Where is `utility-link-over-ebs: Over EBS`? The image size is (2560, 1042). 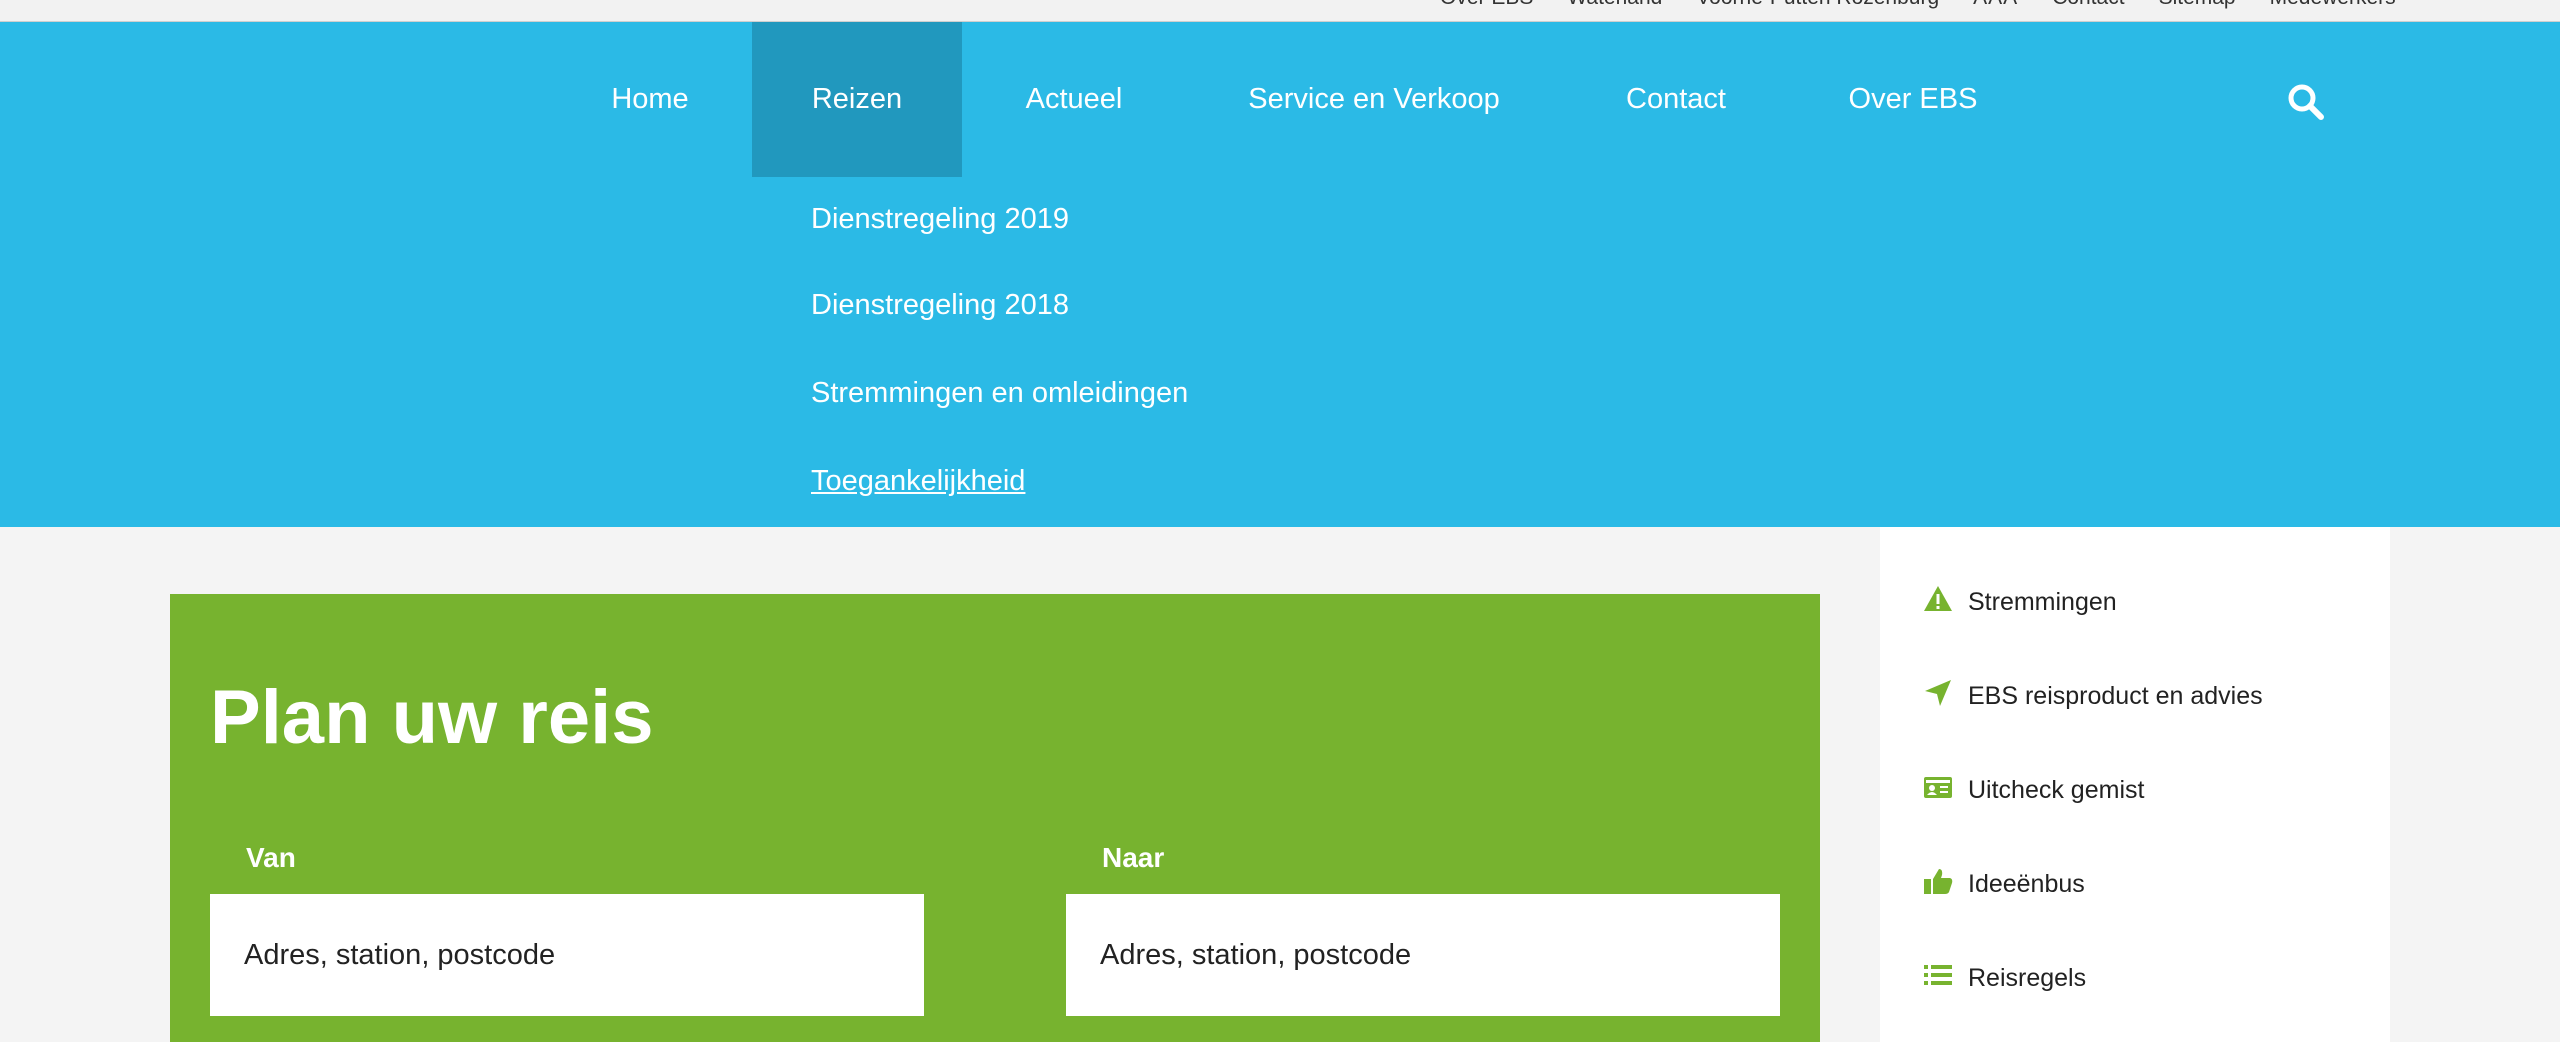
utility-link-over-ebs: Over EBS is located at coordinates (1486, 5).